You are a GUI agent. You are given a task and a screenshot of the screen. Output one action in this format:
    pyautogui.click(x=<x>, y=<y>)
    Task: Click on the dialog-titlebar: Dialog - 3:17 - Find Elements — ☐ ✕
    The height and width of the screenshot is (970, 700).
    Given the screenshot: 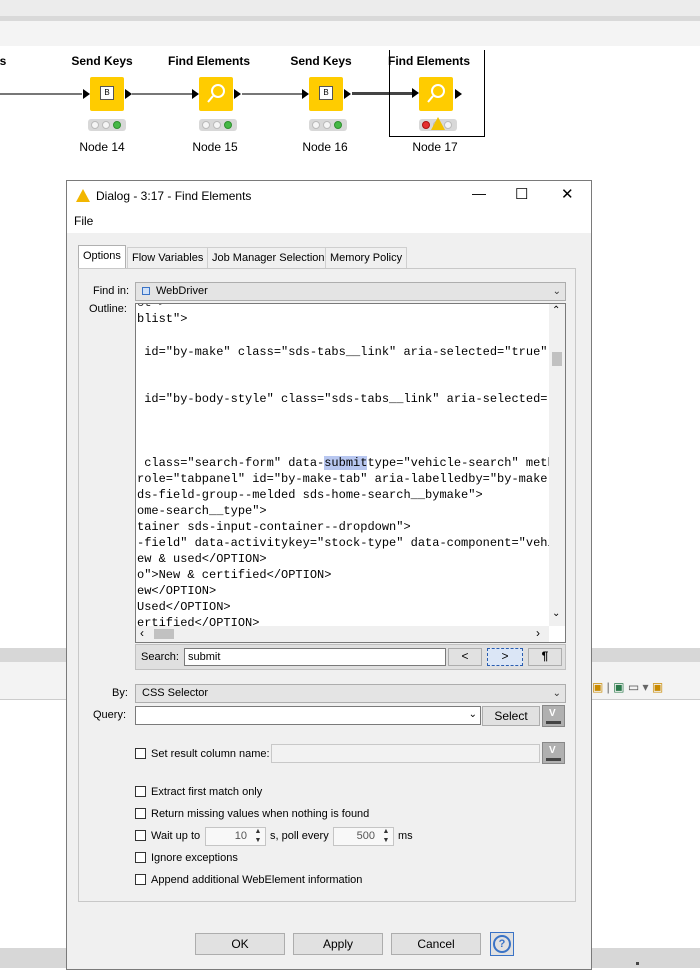 What is the action you would take?
    pyautogui.click(x=329, y=196)
    